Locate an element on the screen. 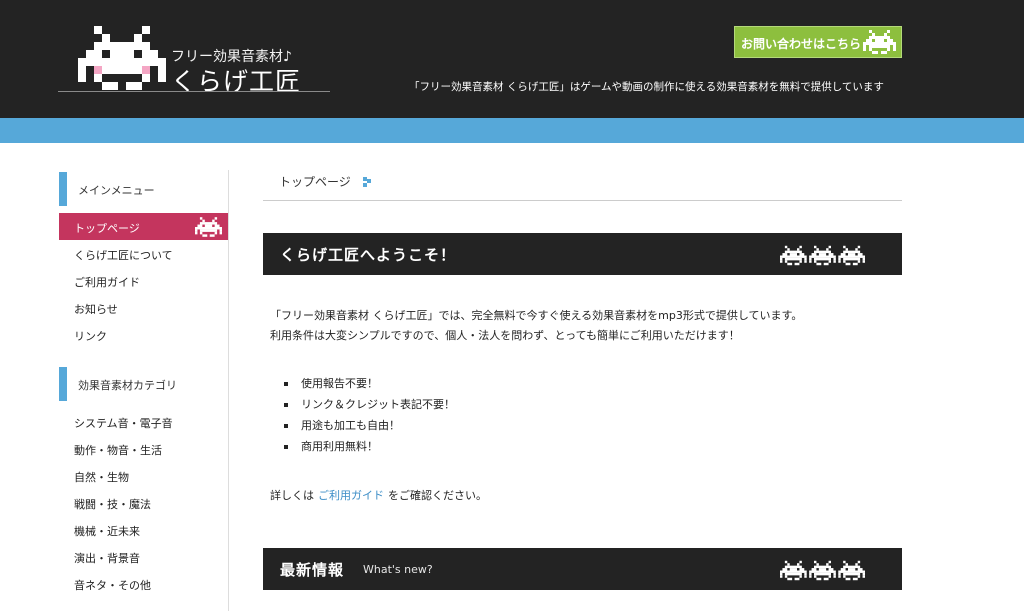  category-heading-label: 効果音素材カテゴリ is located at coordinates (127, 385).